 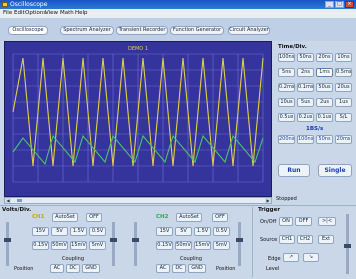 What do you see at coordinates (343, 72) in the screenshot?
I see `time-0-5ms: 0.5ms` at bounding box center [343, 72].